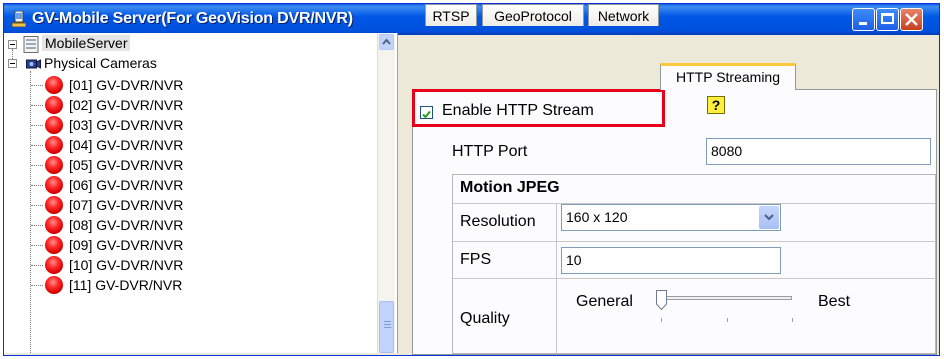 This screenshot has width=944, height=359. I want to click on minimize-button, so click(863, 19).